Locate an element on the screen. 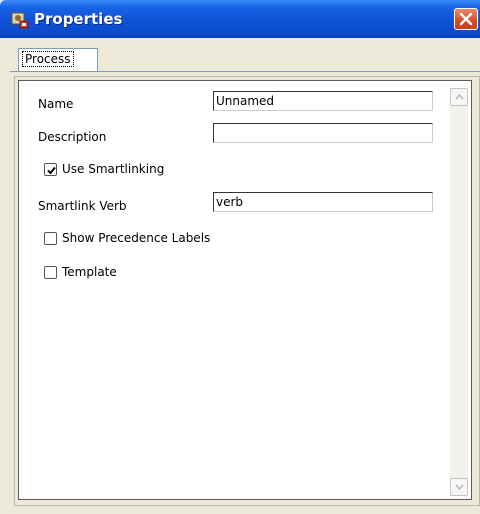 The height and width of the screenshot is (514, 480). chevron-down-icon is located at coordinates (459, 487).